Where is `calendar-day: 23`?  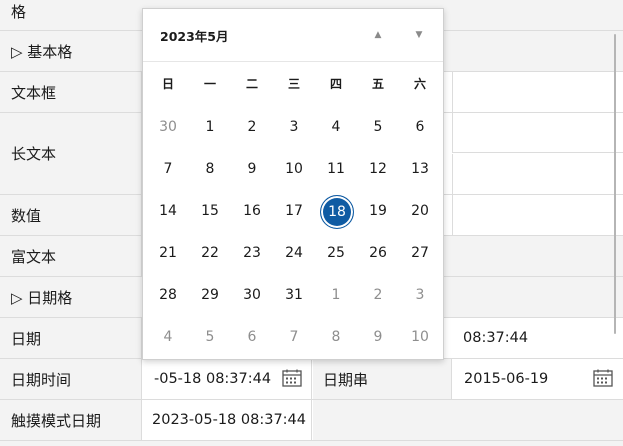
calendar-day: 23 is located at coordinates (252, 253).